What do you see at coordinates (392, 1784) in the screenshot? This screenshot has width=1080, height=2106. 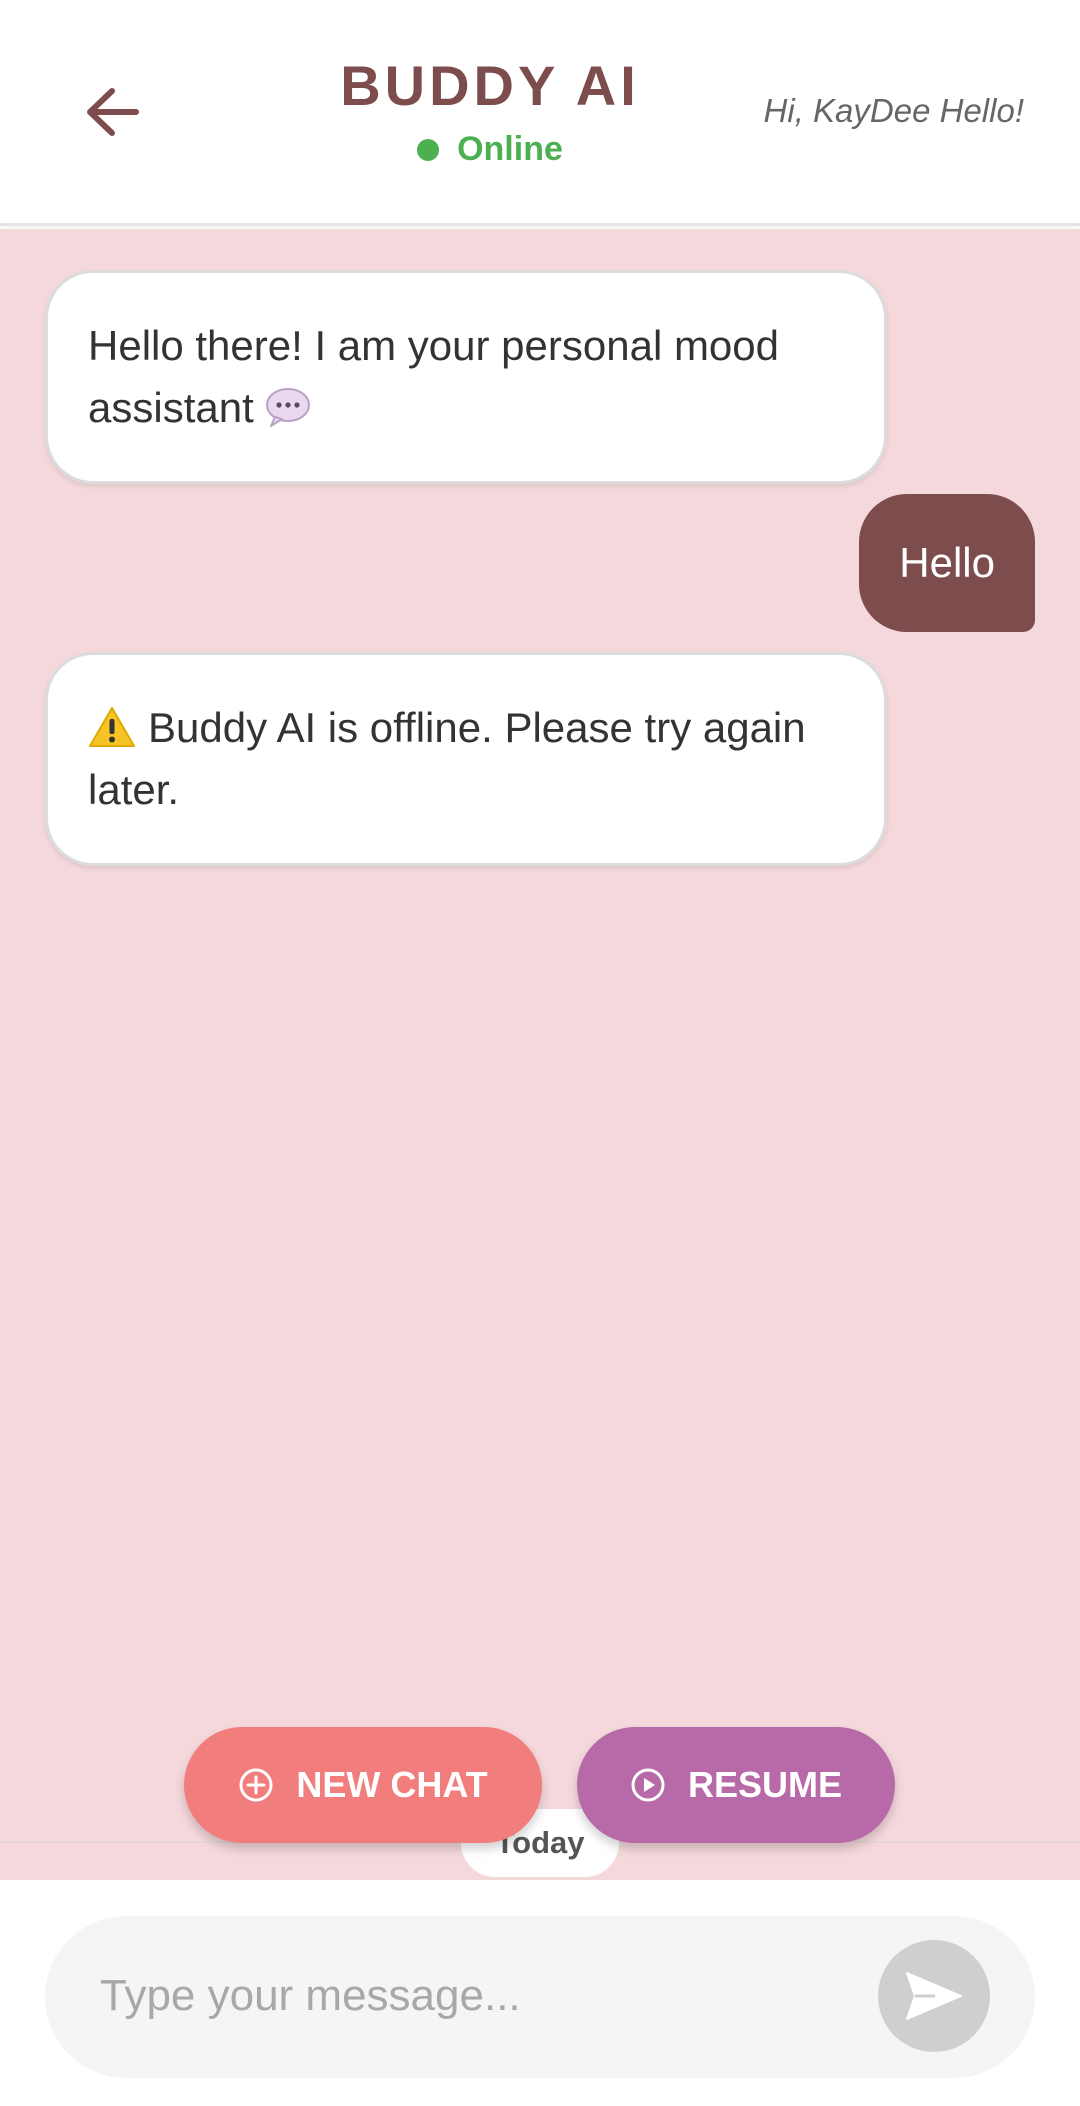 I see `new-chat-label: NEW CHAT` at bounding box center [392, 1784].